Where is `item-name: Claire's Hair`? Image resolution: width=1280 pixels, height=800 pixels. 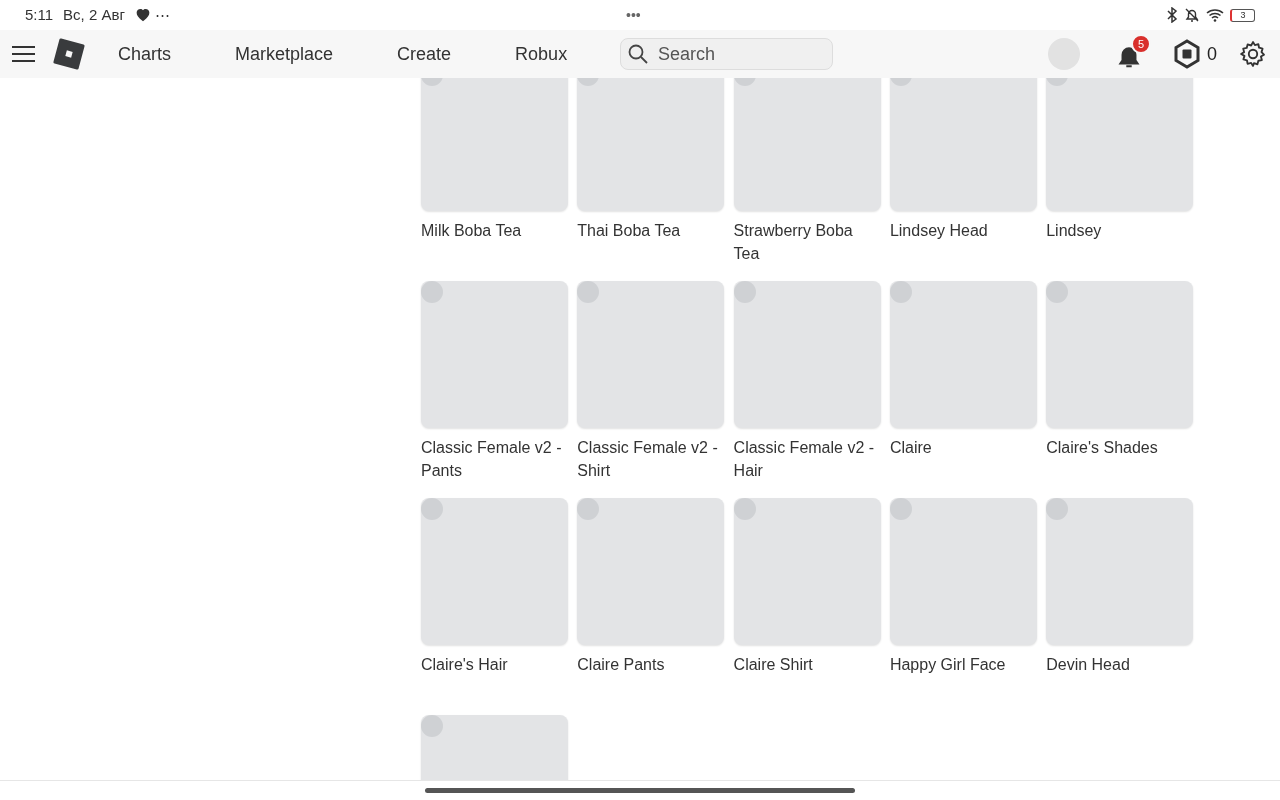
item-name: Claire's Hair is located at coordinates (494, 676).